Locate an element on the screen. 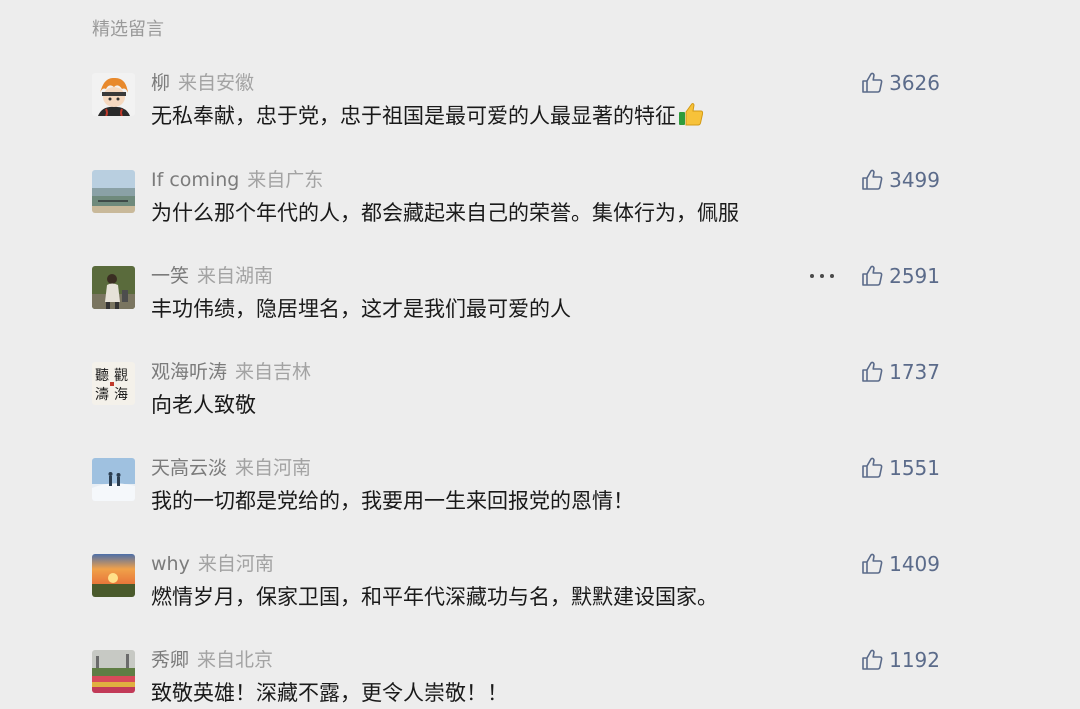 The height and width of the screenshot is (709, 1080). like-count: 3626 is located at coordinates (914, 83).